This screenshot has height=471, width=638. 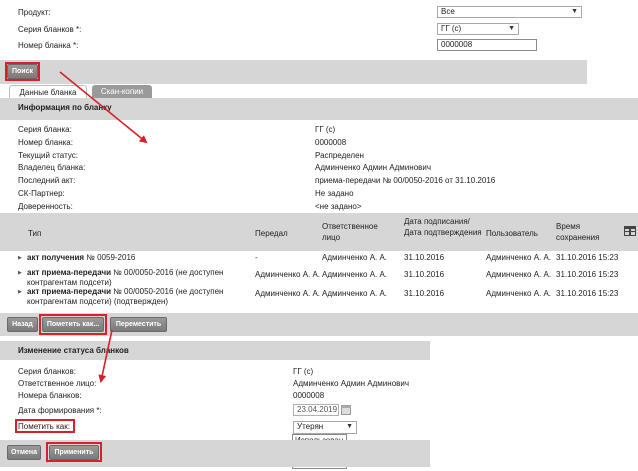 I want to click on arrow-mark-to-status, so click(x=105, y=356).